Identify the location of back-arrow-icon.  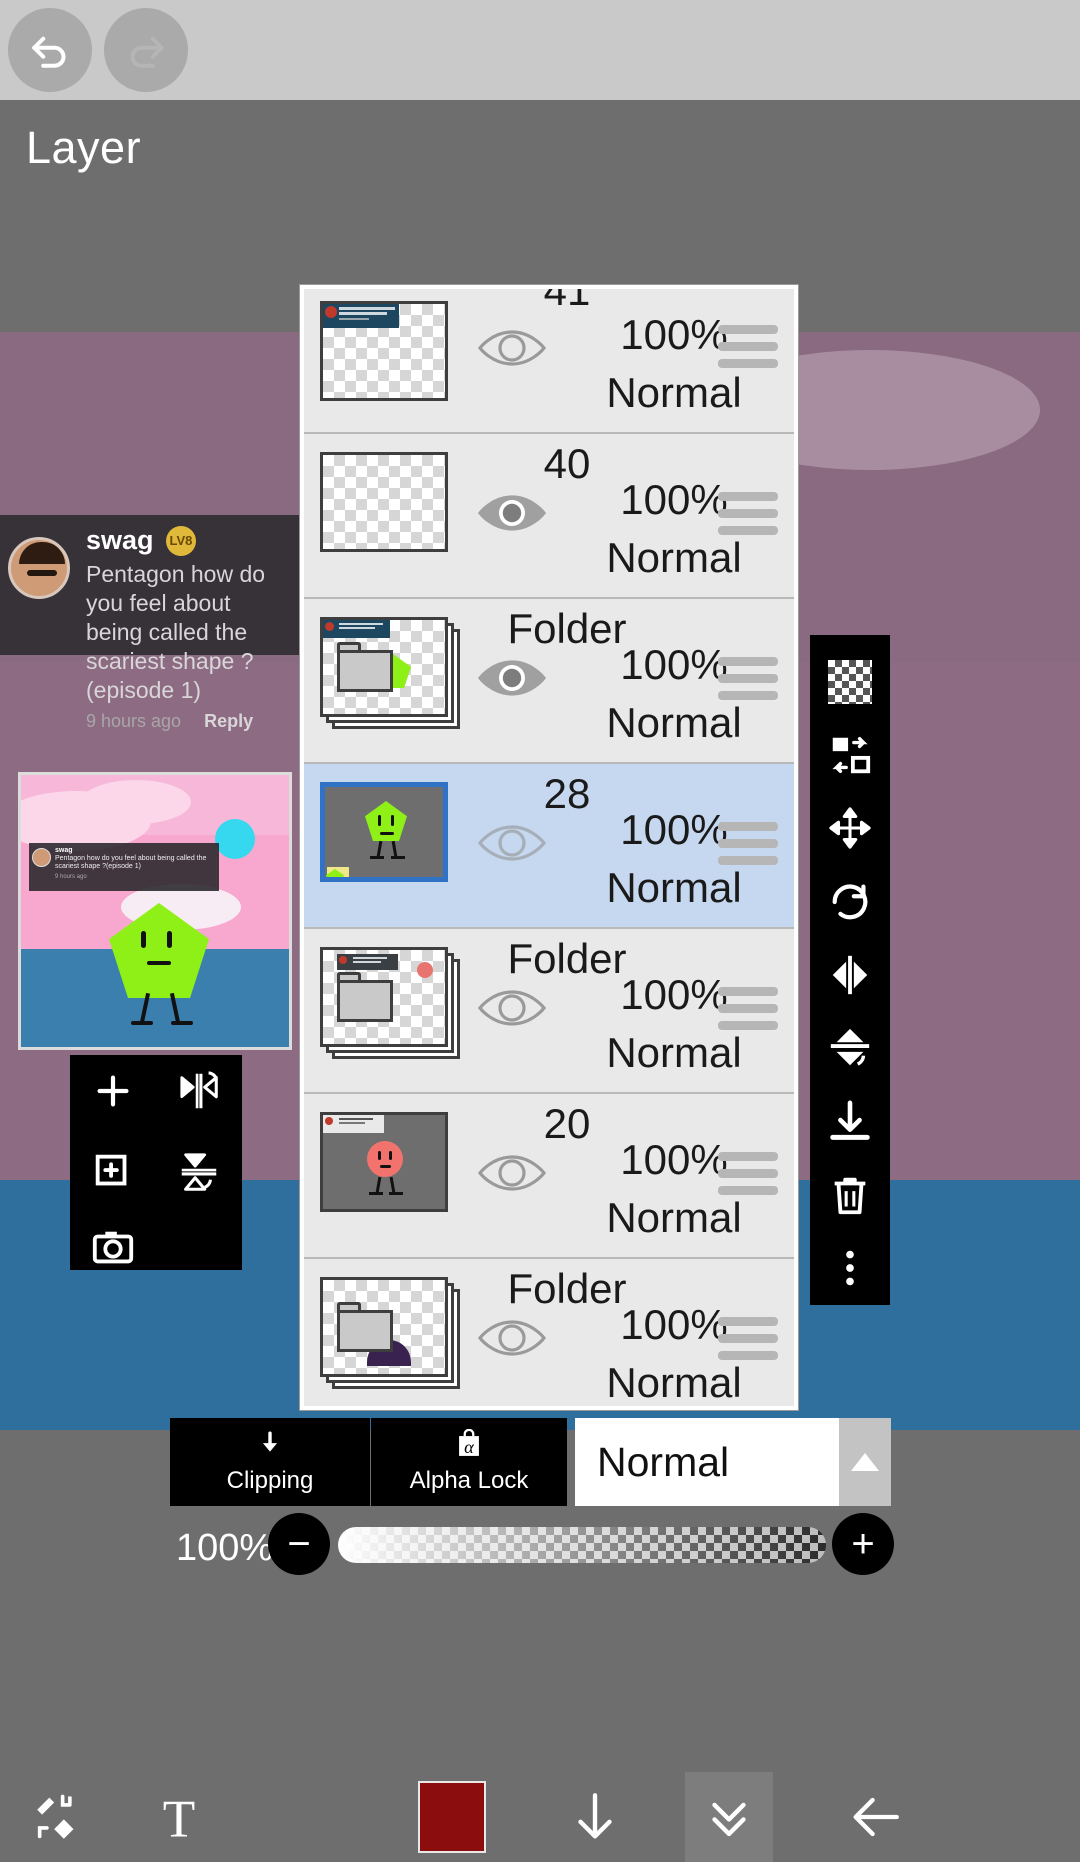
(876, 1817).